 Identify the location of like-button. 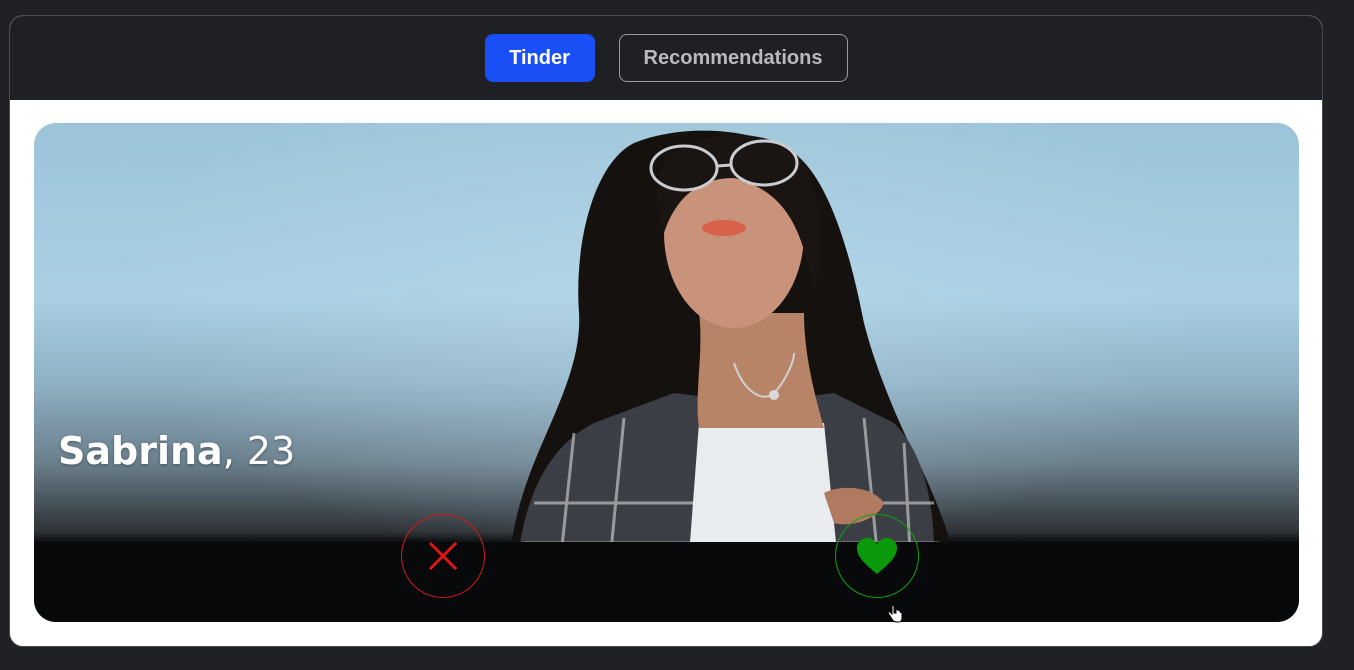
(877, 556).